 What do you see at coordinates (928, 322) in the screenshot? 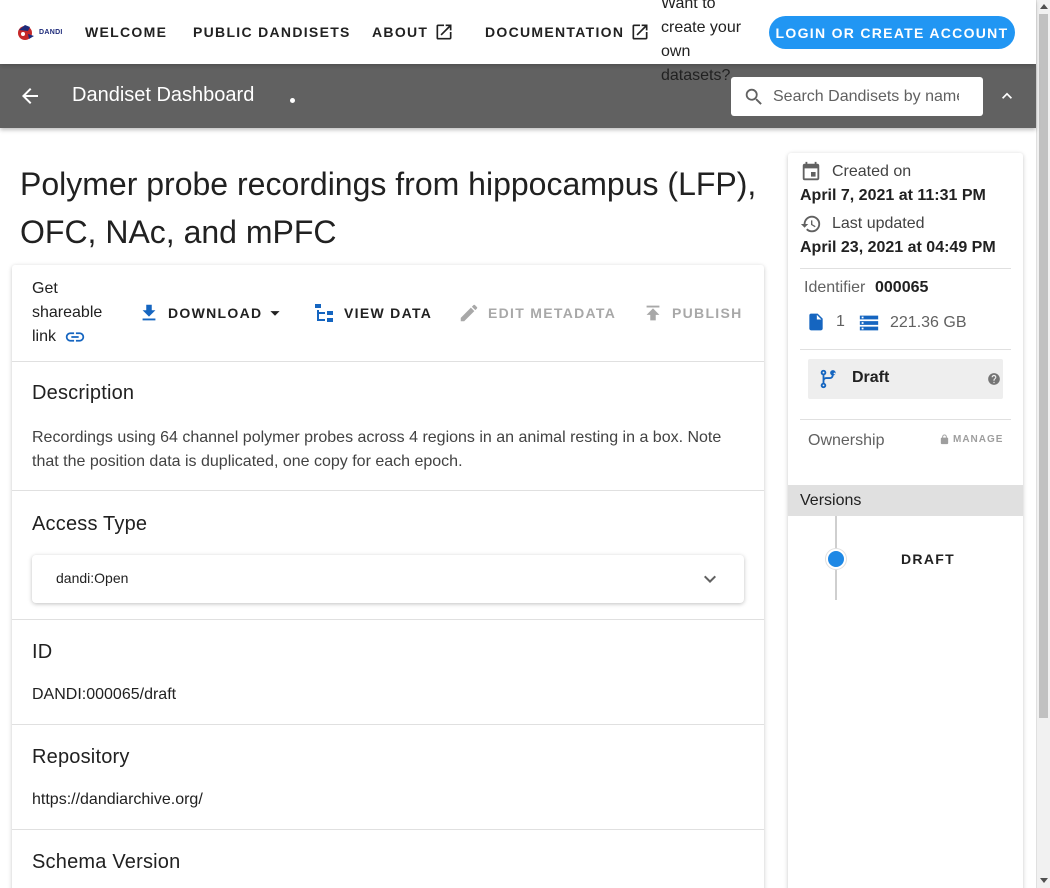
I see `dataset-size-value: 221.36 GB` at bounding box center [928, 322].